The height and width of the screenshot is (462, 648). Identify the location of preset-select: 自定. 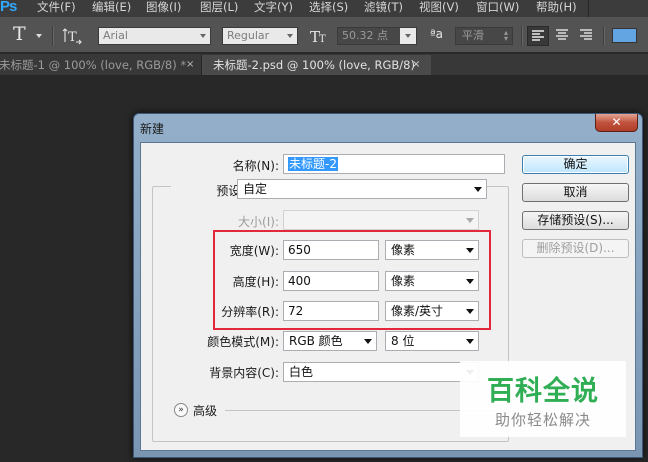
(362, 189).